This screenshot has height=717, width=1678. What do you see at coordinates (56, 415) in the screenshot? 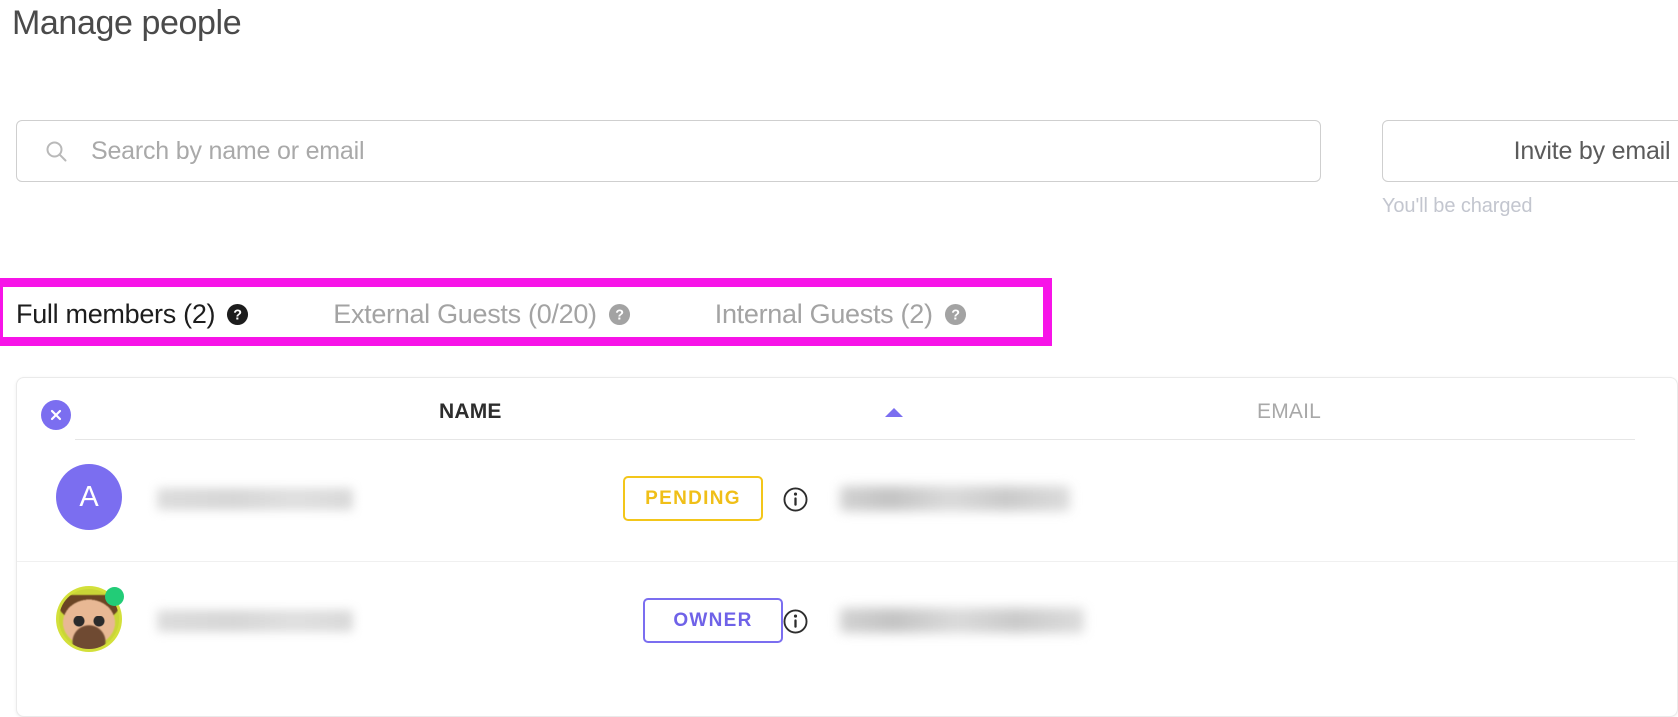
I see `close-circle-icon` at bounding box center [56, 415].